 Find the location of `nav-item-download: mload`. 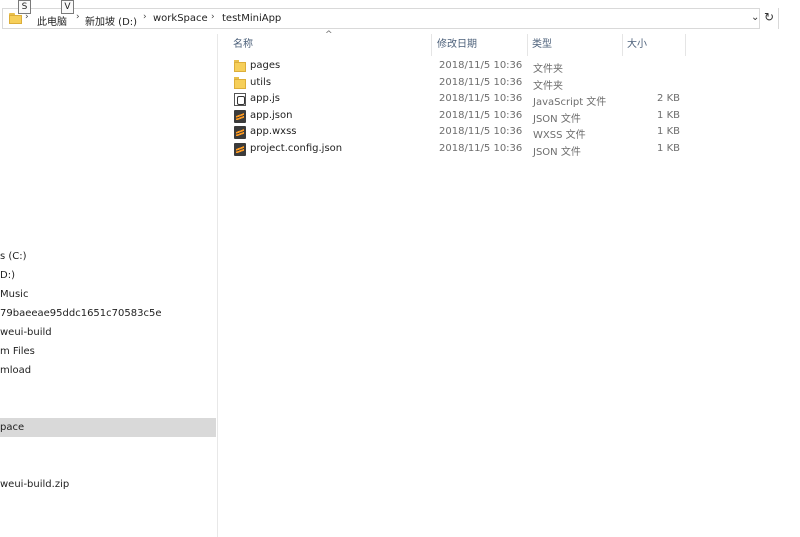

nav-item-download: mload is located at coordinates (108, 370).